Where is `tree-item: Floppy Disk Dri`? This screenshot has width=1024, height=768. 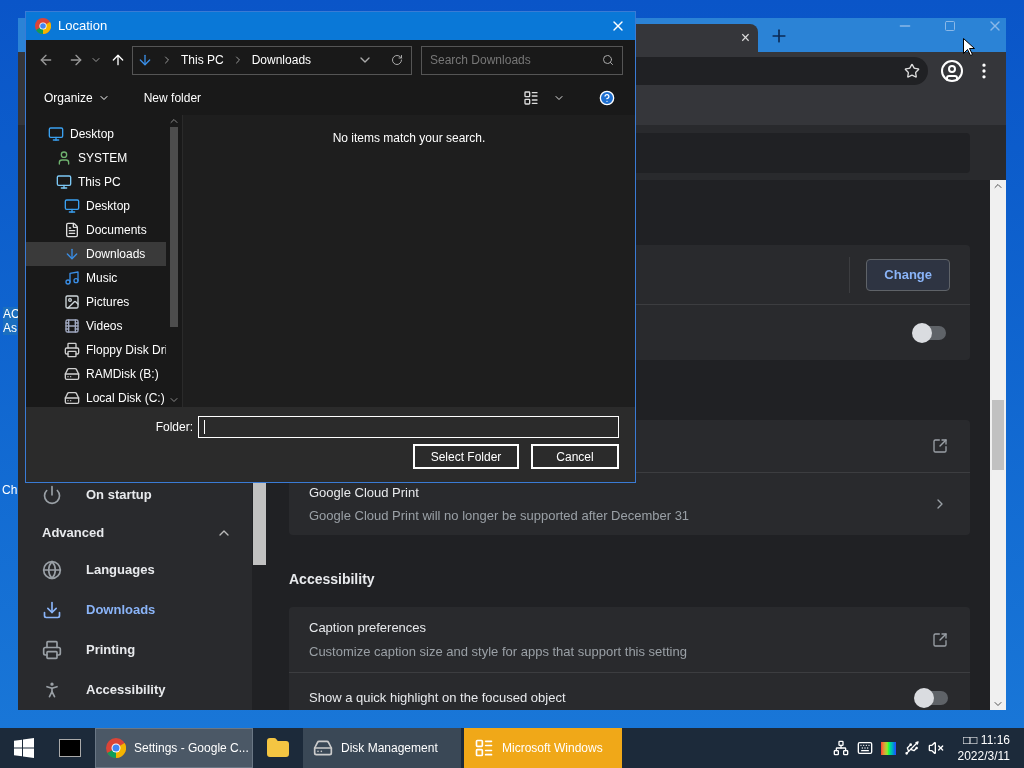
tree-item: Floppy Disk Dri is located at coordinates (96, 350).